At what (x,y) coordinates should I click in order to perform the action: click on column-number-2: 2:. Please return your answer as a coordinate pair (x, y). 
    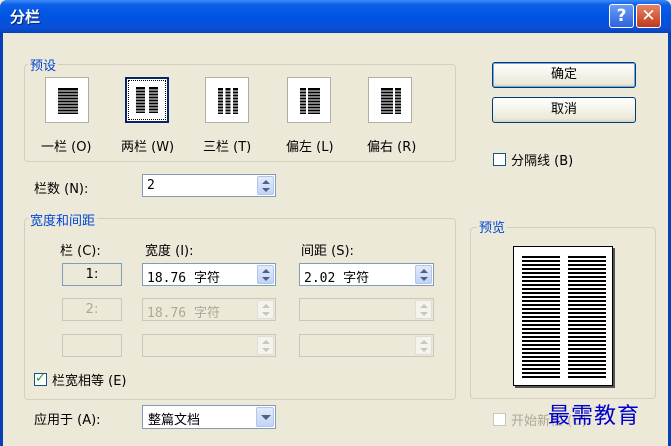
    Looking at the image, I should click on (92, 309).